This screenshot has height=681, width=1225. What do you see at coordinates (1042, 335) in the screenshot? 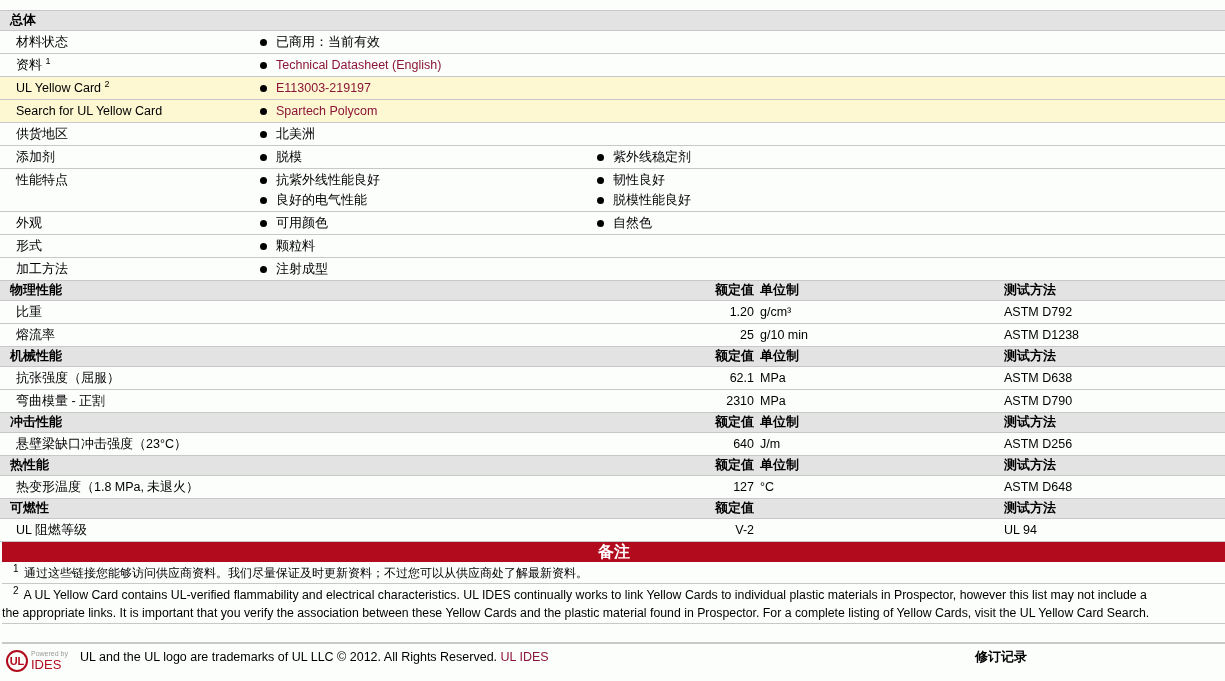
I see `test-method: ASTM D1238` at bounding box center [1042, 335].